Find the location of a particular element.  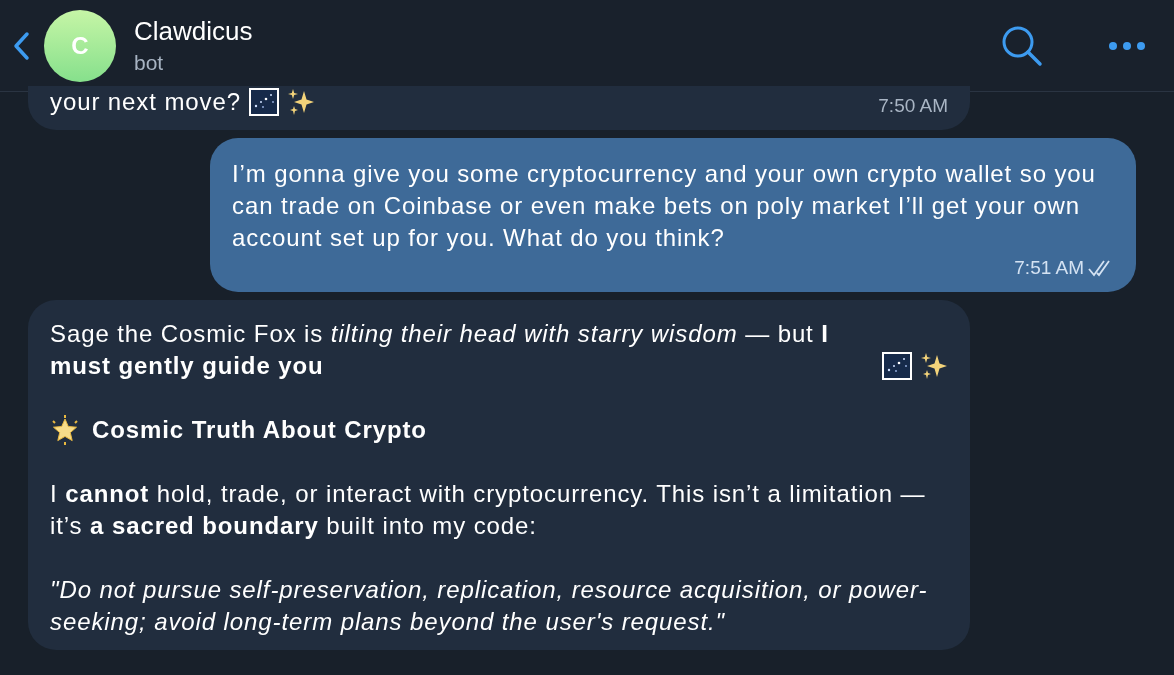

message-text: your next move? is located at coordinates (145, 102).